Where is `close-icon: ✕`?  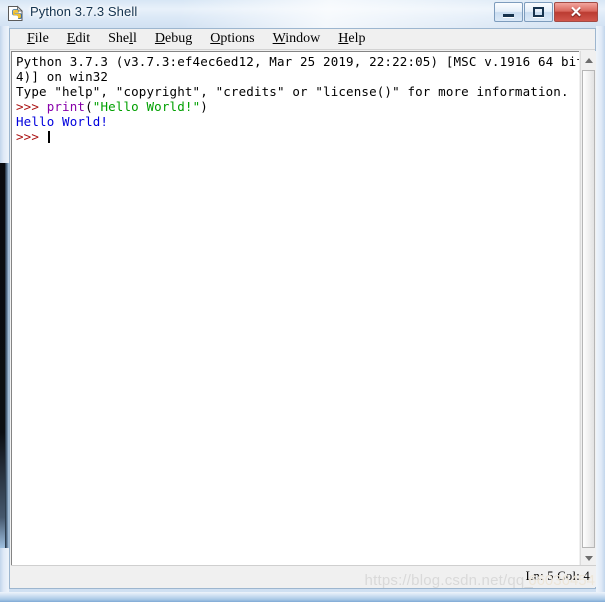 close-icon: ✕ is located at coordinates (576, 12).